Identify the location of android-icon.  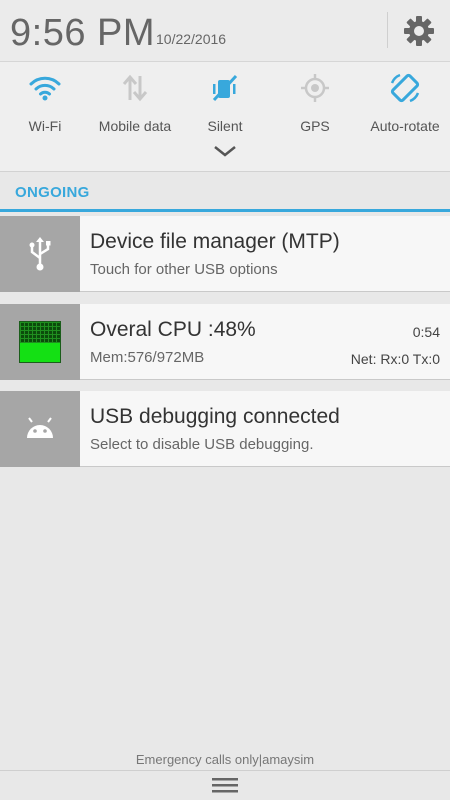
(40, 427).